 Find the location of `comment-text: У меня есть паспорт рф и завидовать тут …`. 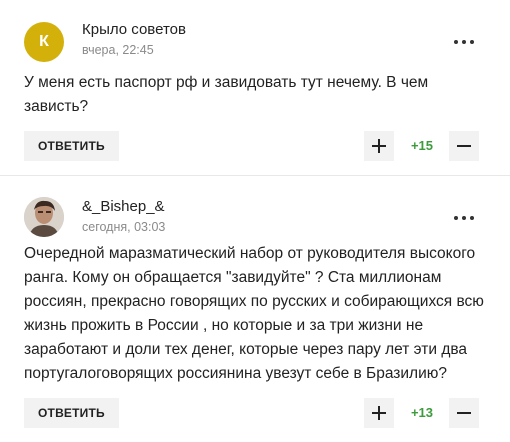

comment-text: У меня есть паспорт рф и завидовать тут … is located at coordinates (226, 94).